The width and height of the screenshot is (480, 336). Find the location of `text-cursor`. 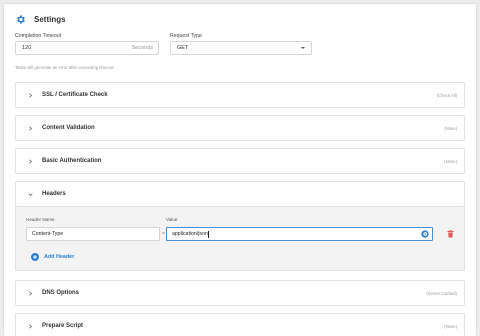

text-cursor is located at coordinates (208, 234).